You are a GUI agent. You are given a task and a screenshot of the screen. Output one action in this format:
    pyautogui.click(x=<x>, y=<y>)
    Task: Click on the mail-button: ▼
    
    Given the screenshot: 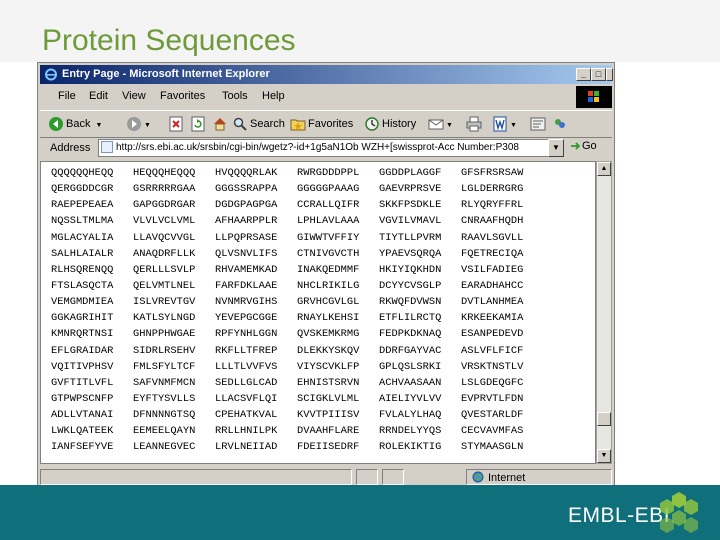 What is the action you would take?
    pyautogui.click(x=440, y=124)
    